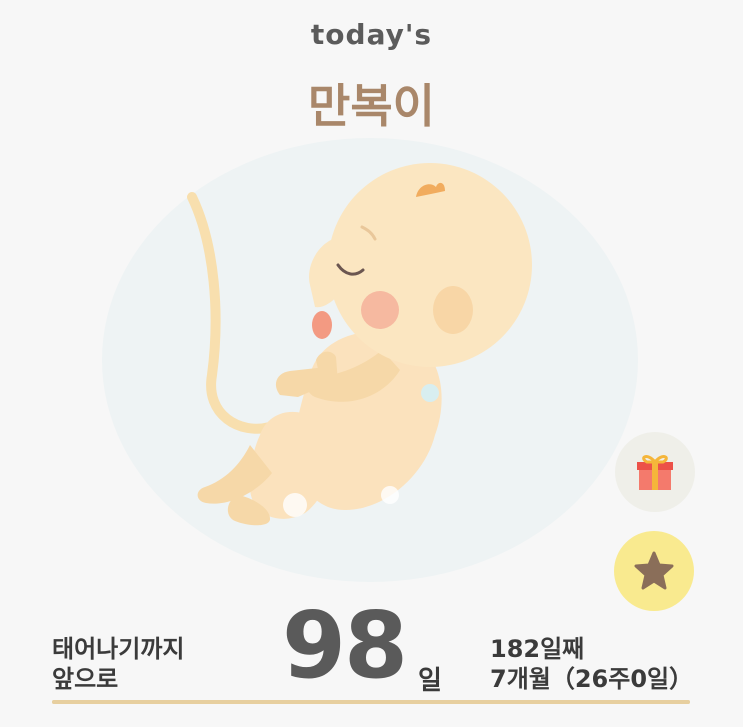 Image resolution: width=743 pixels, height=727 pixels. What do you see at coordinates (537, 649) in the screenshot?
I see `days-elapsed: 182일째` at bounding box center [537, 649].